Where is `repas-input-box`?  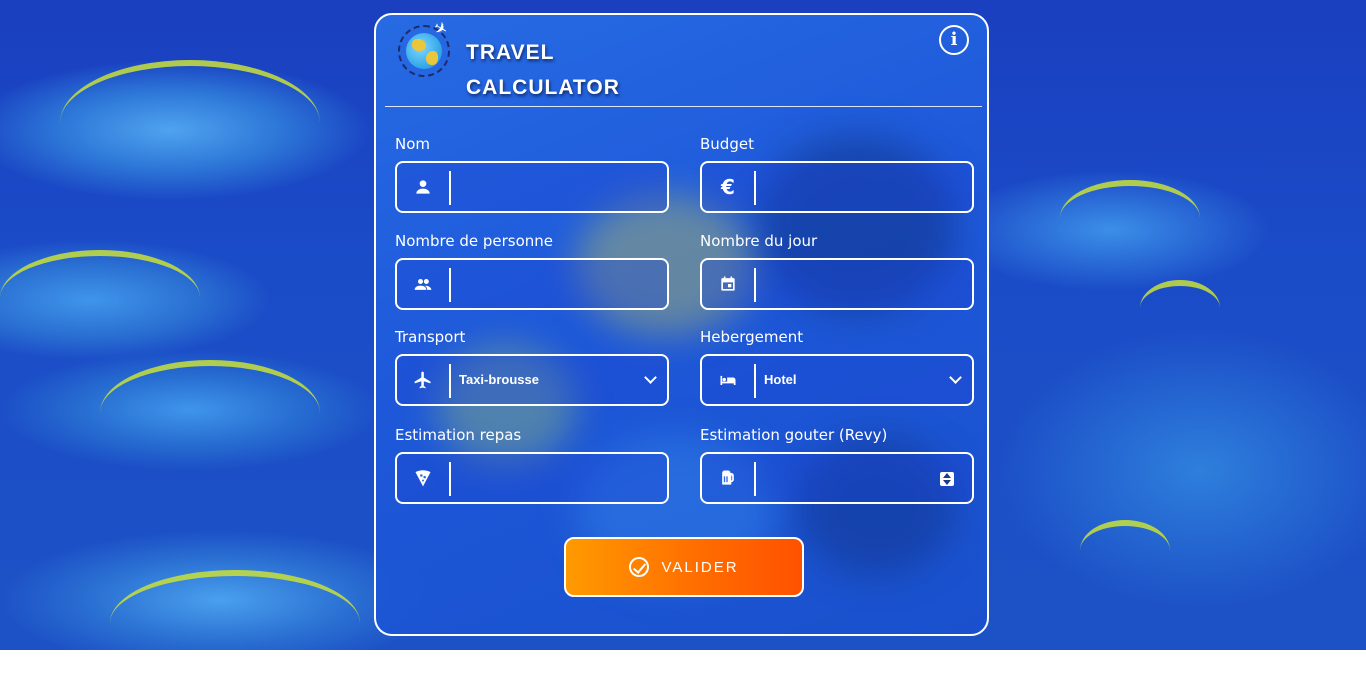
repas-input-box is located at coordinates (532, 478).